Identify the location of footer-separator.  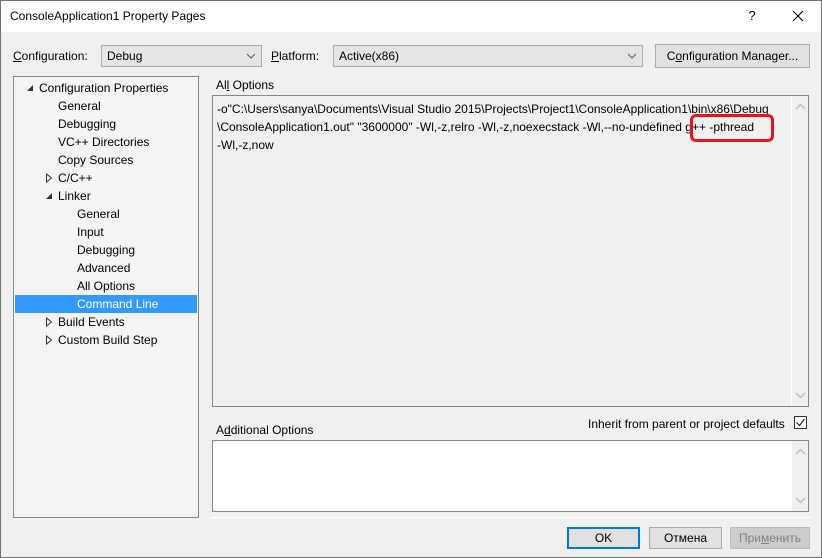
(511, 517).